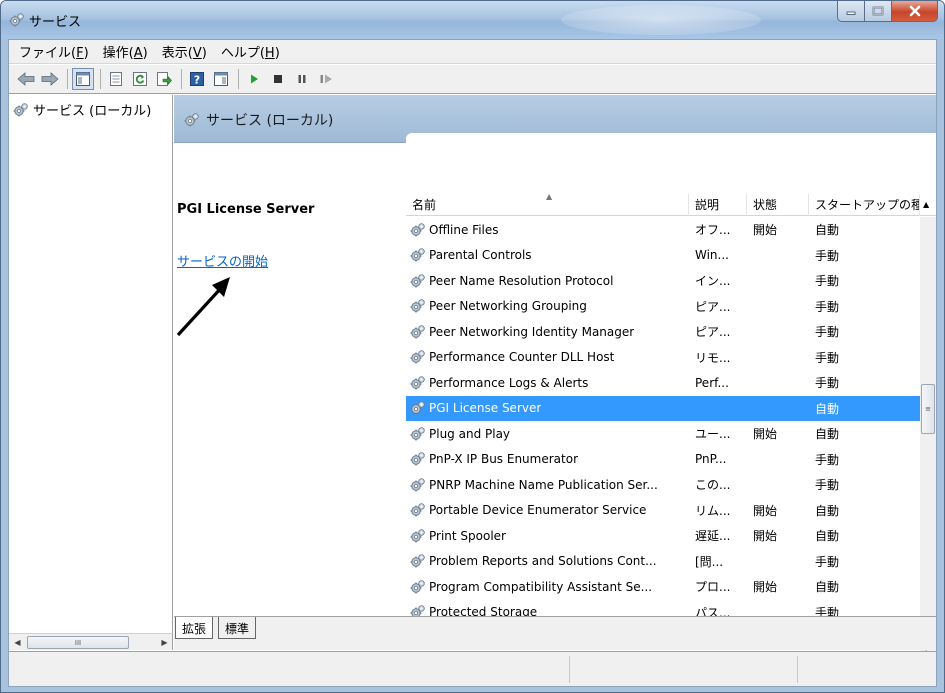  Describe the element at coordinates (928, 409) in the screenshot. I see `scroll-thumb: ≡` at that location.